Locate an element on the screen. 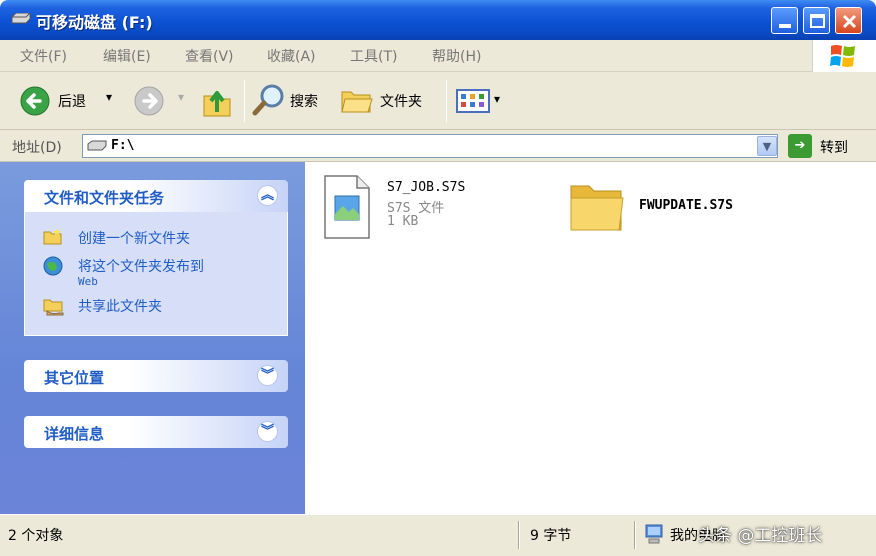 This screenshot has width=876, height=556. address-bar: 地址(D) F:\ ▼ ➔ 转到 is located at coordinates (438, 146).